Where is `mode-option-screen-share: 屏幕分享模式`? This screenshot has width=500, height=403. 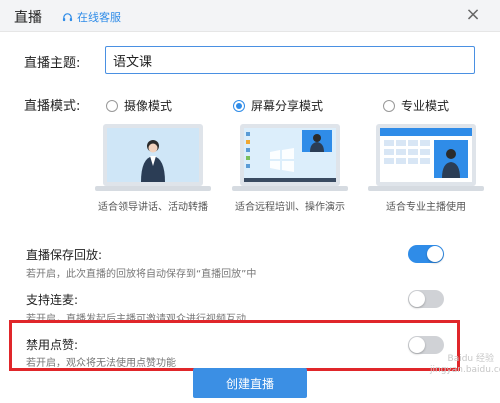
mode-option-screen-share: 屏幕分享模式 is located at coordinates (278, 105).